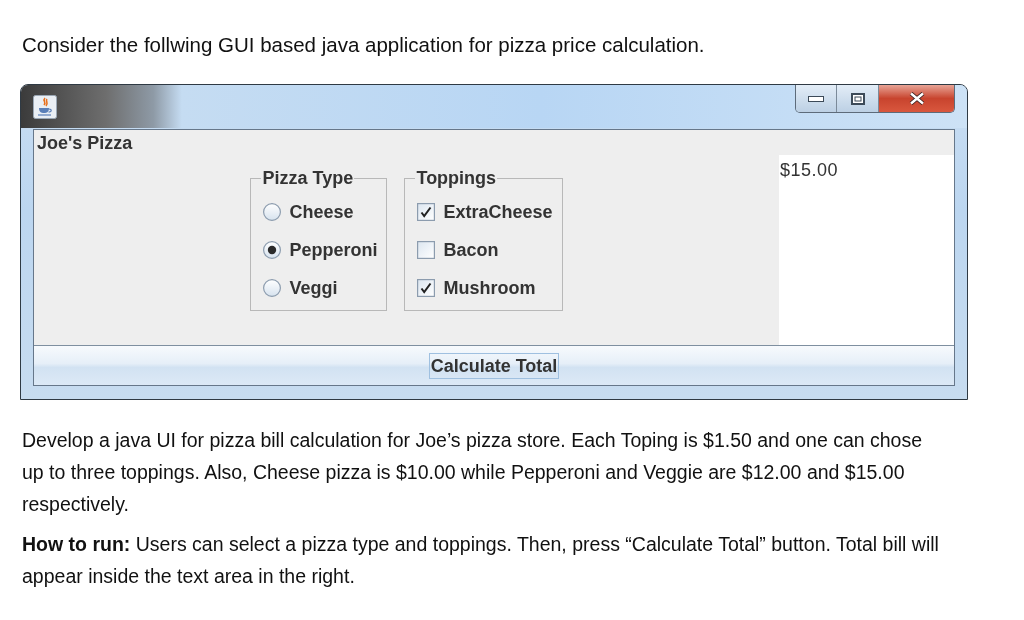 The image size is (1024, 620). What do you see at coordinates (485, 288) in the screenshot?
I see `checkbox-option: Mushroom` at bounding box center [485, 288].